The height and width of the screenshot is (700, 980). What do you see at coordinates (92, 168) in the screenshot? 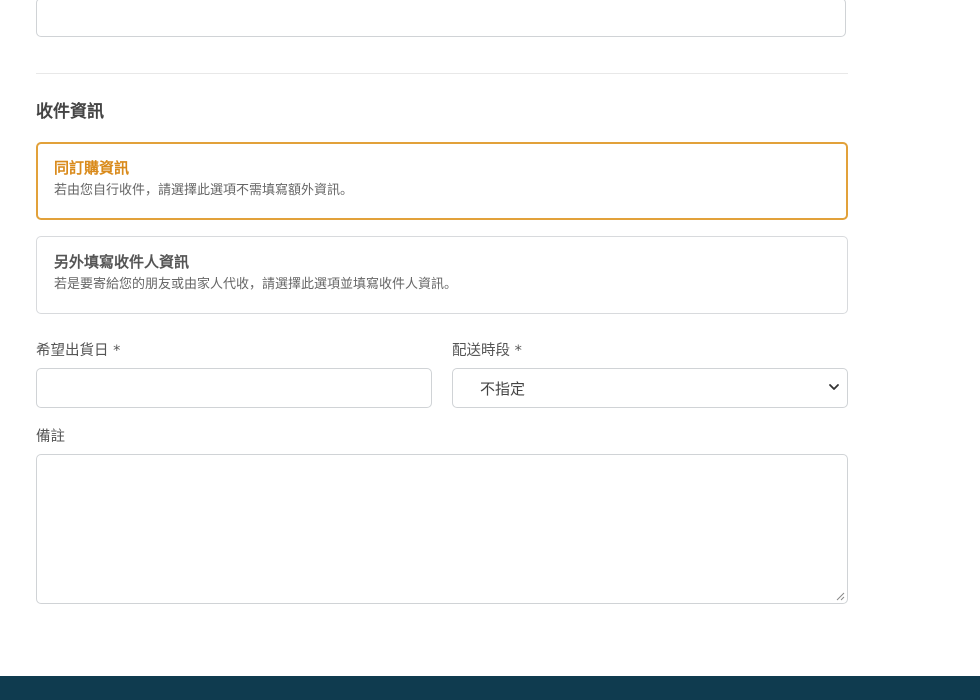
I see `option-title: 同訂購資訊` at bounding box center [92, 168].